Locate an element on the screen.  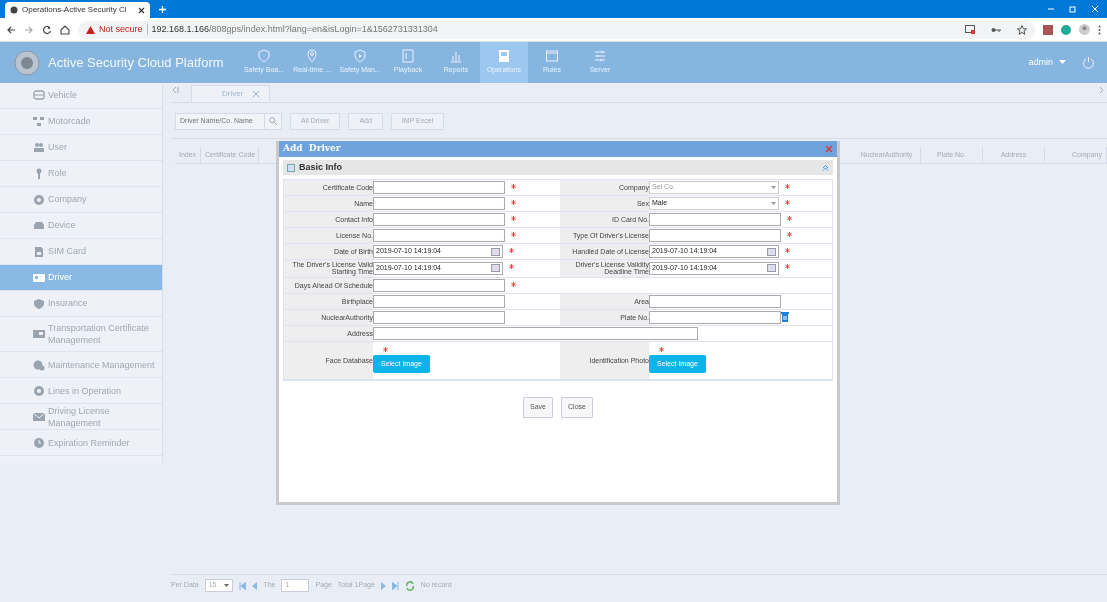
user-menu: admin is located at coordinates (1040, 62).